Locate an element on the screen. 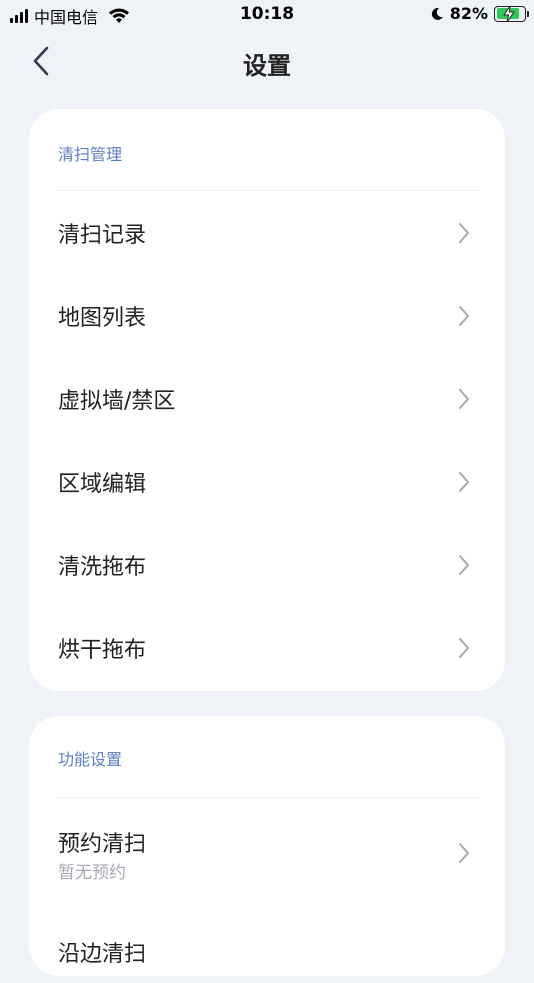 The height and width of the screenshot is (983, 534). menu-item-zone-edit: 区域编辑 is located at coordinates (267, 481).